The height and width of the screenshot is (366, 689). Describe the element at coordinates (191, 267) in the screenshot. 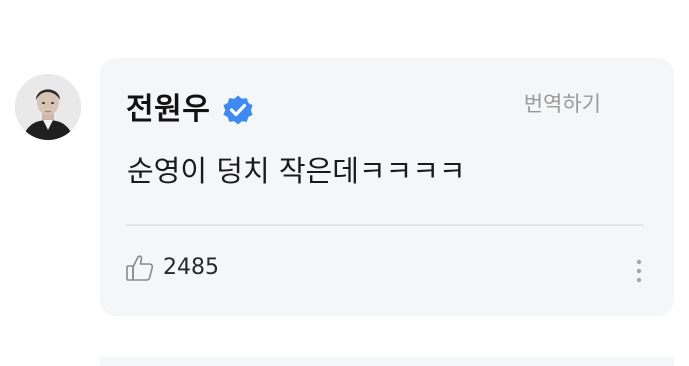

I see `like-count: 2485` at that location.